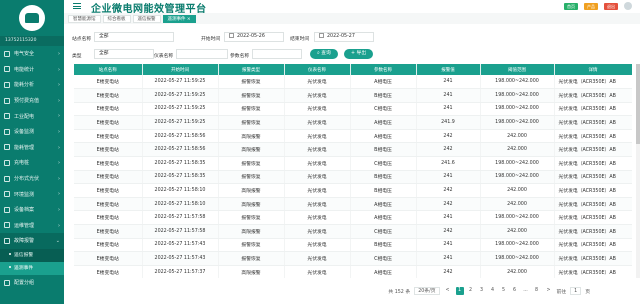  Describe the element at coordinates (515, 291) in the screenshot. I see `page-number: 6` at that location.